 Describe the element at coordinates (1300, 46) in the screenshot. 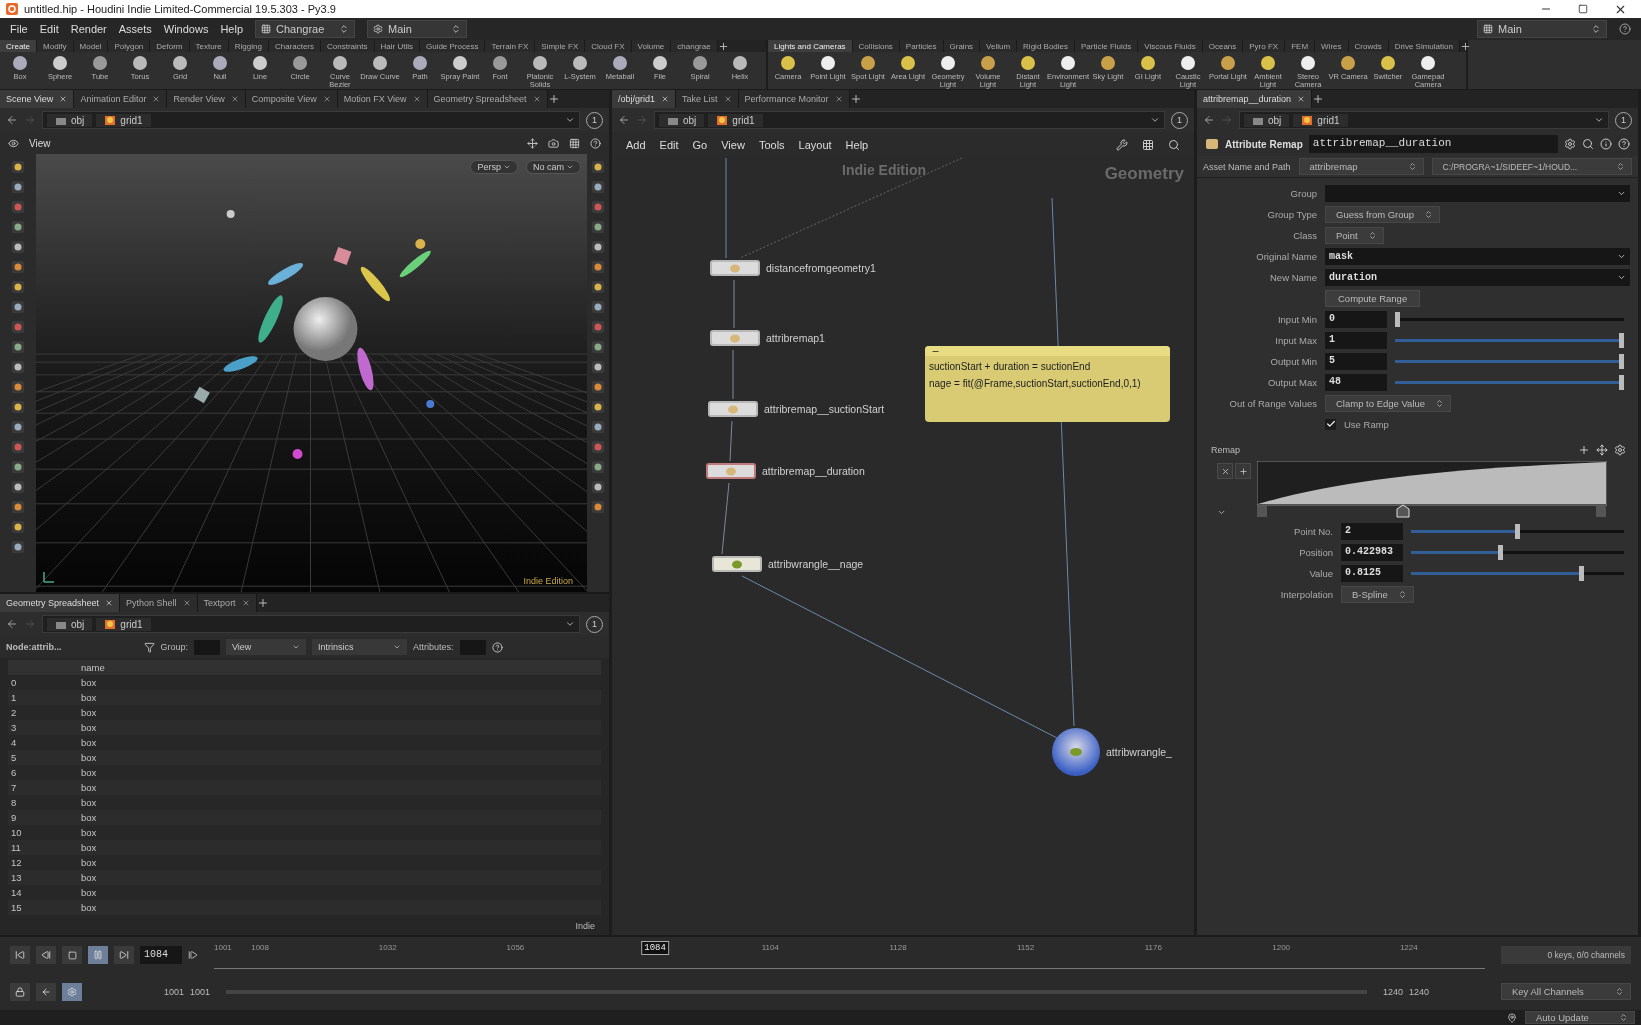

I see `shelf-tab: FEM` at that location.